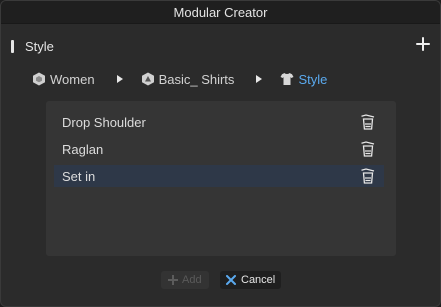 This screenshot has width=441, height=307. I want to click on breadcrumb-label: Basic_ Shirts, so click(196, 79).